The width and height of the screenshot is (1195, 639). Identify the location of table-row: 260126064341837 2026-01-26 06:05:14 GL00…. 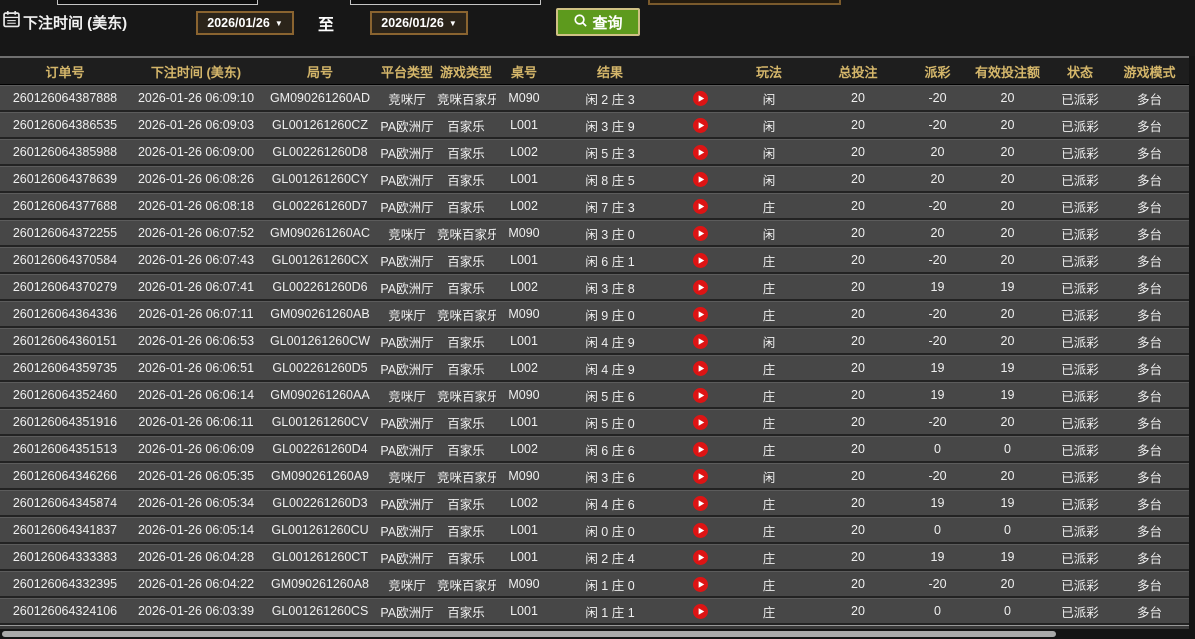
(594, 530).